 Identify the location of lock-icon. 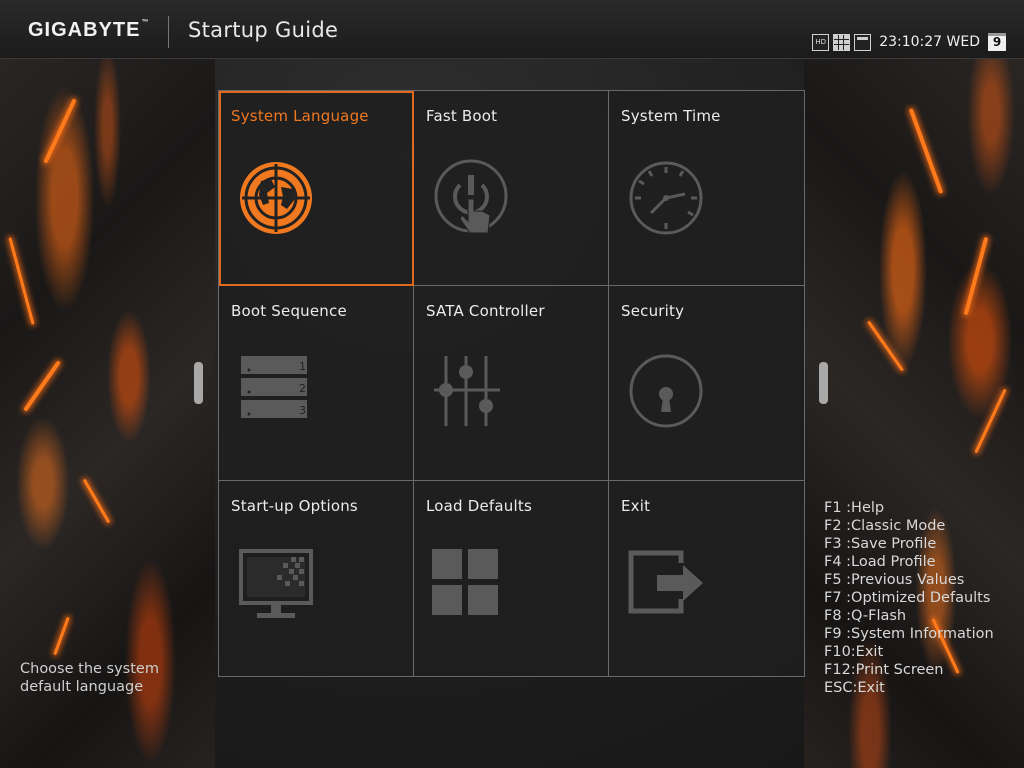
(666, 391).